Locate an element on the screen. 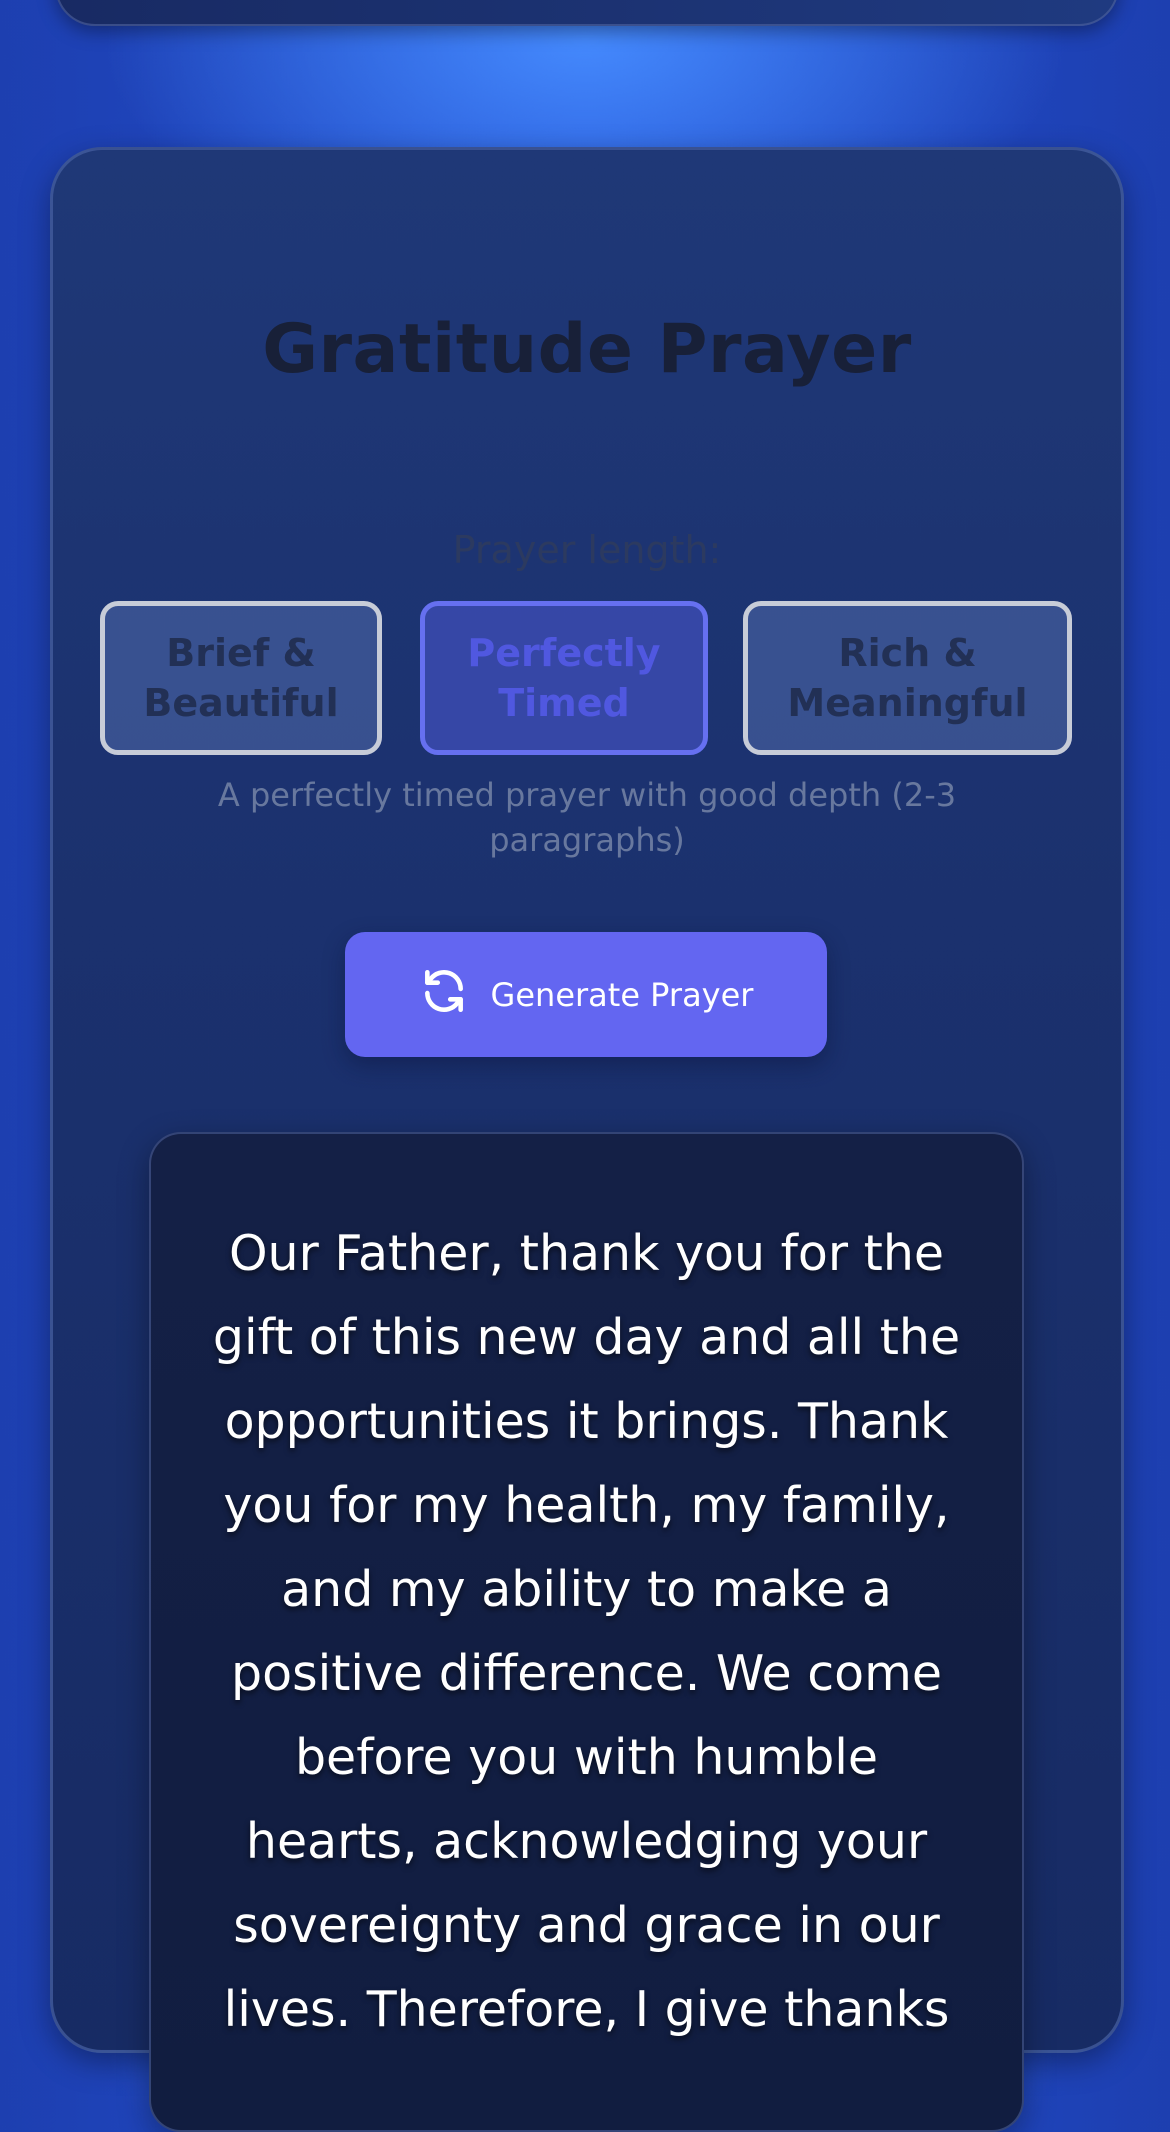  generate-prayer-button: Generate Prayer is located at coordinates (586, 994).